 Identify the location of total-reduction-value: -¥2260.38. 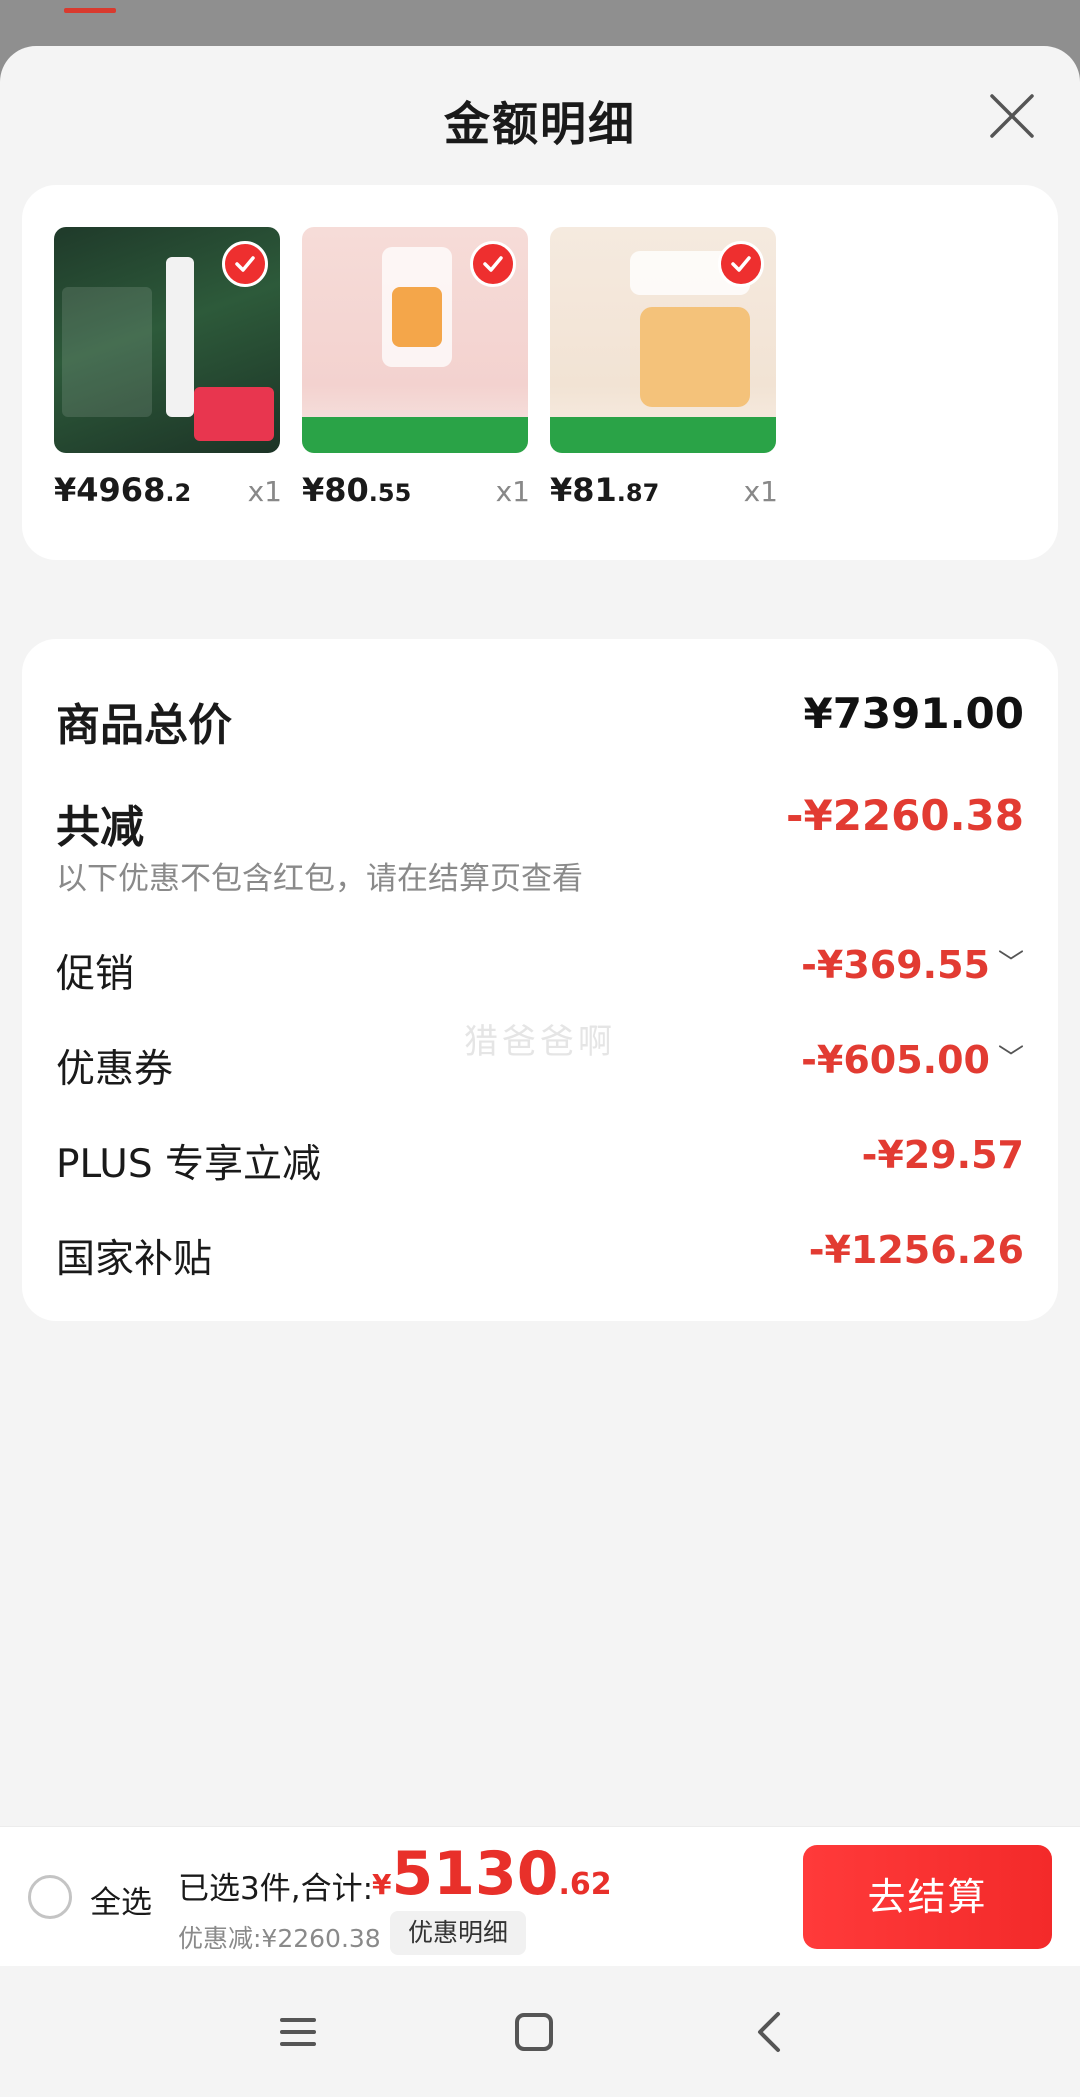
(905, 815).